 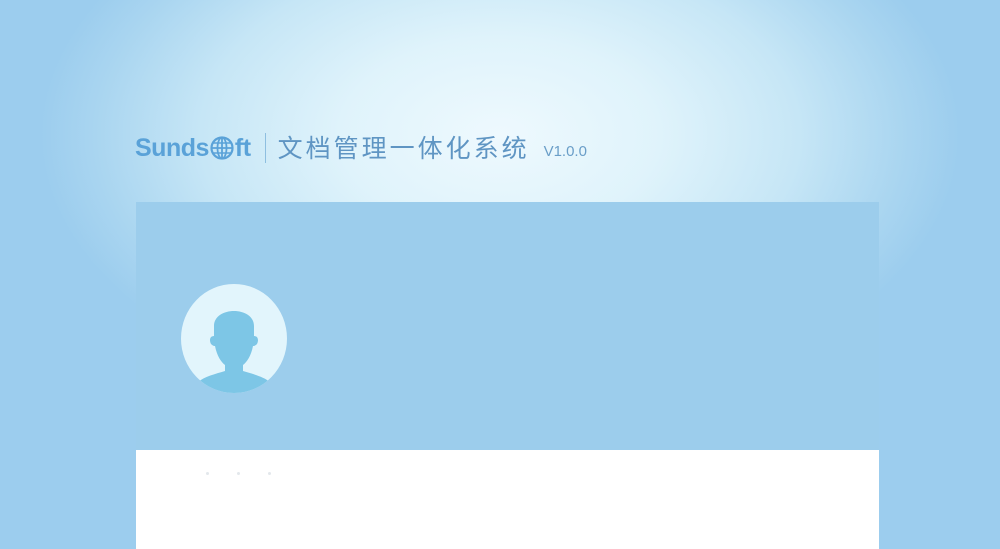 I want to click on login-card-body, so click(x=507, y=499).